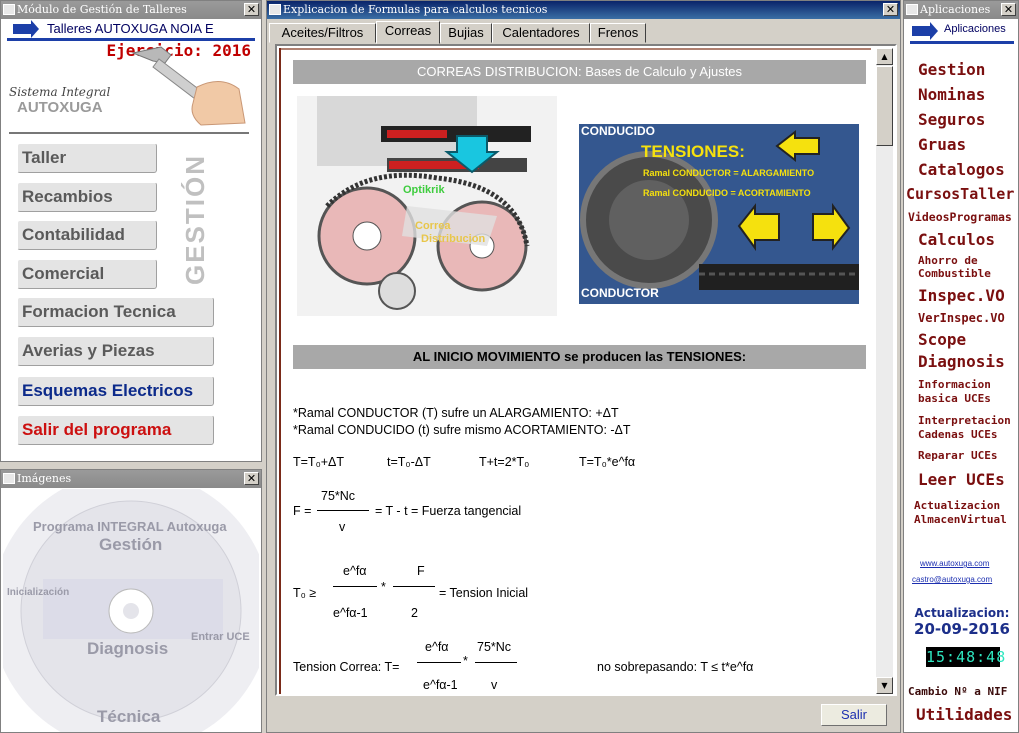 The width and height of the screenshot is (1019, 733). I want to click on menu-recambios-button: Recambios, so click(87, 197).